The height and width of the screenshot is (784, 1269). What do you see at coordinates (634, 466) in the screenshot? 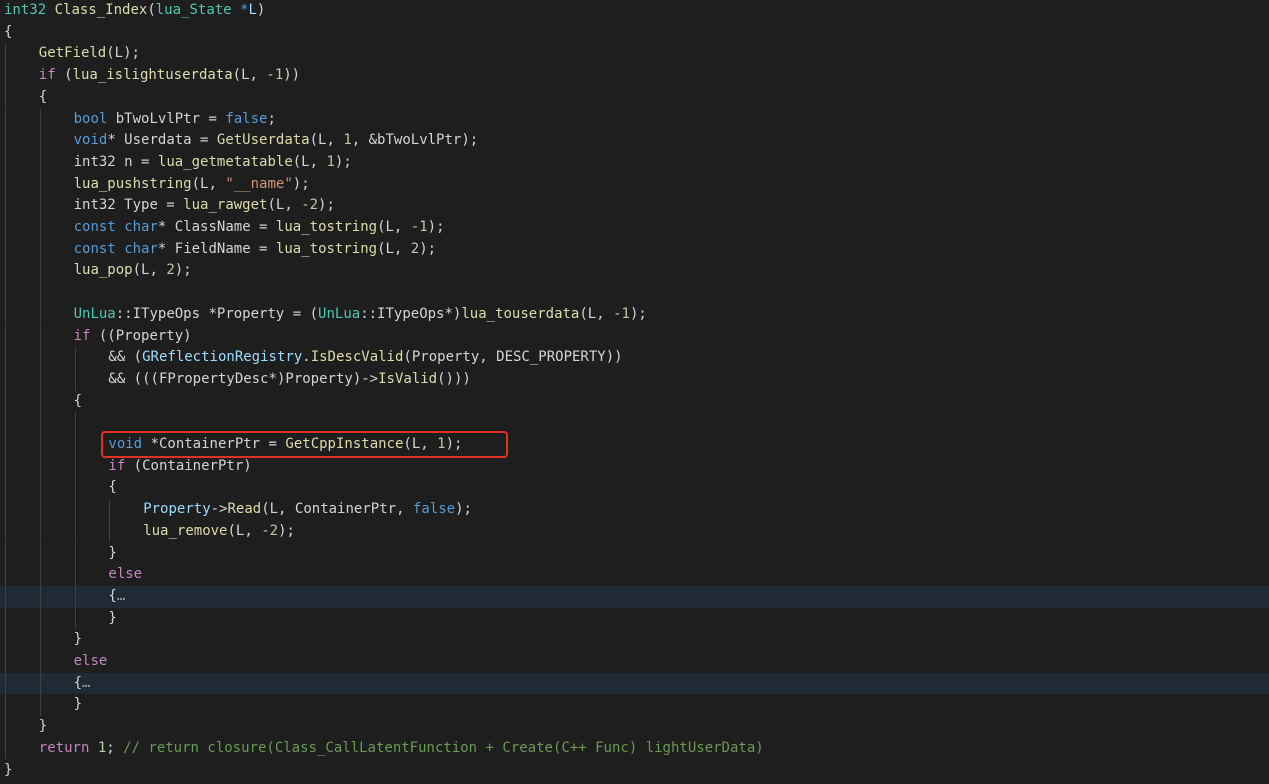
I see `code-line: if (ContainerPtr)` at bounding box center [634, 466].